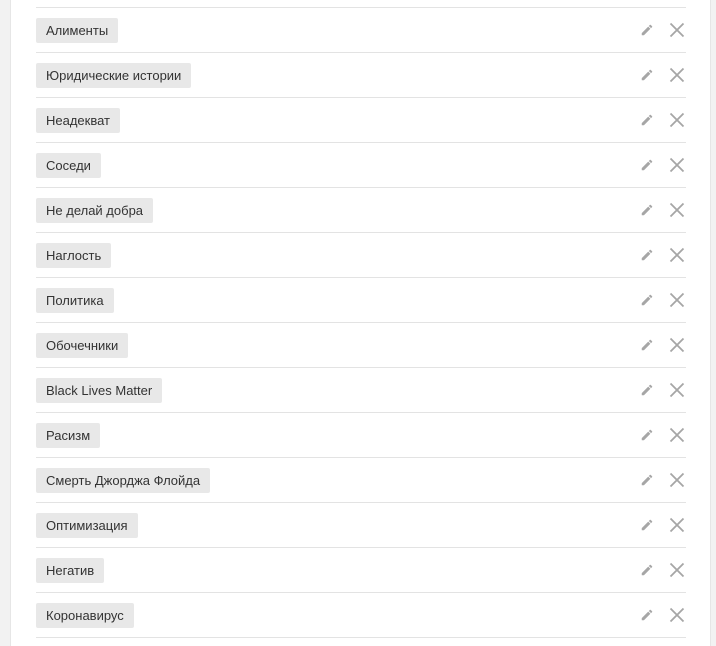  I want to click on tag-row: Юридические истории, so click(361, 75).